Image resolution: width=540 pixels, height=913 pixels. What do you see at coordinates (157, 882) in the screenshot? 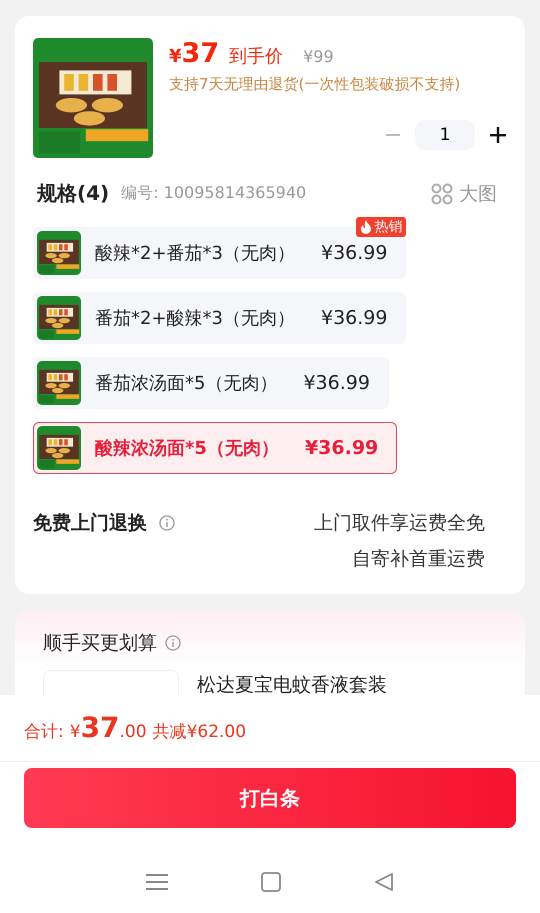
I see `menu-icon` at bounding box center [157, 882].